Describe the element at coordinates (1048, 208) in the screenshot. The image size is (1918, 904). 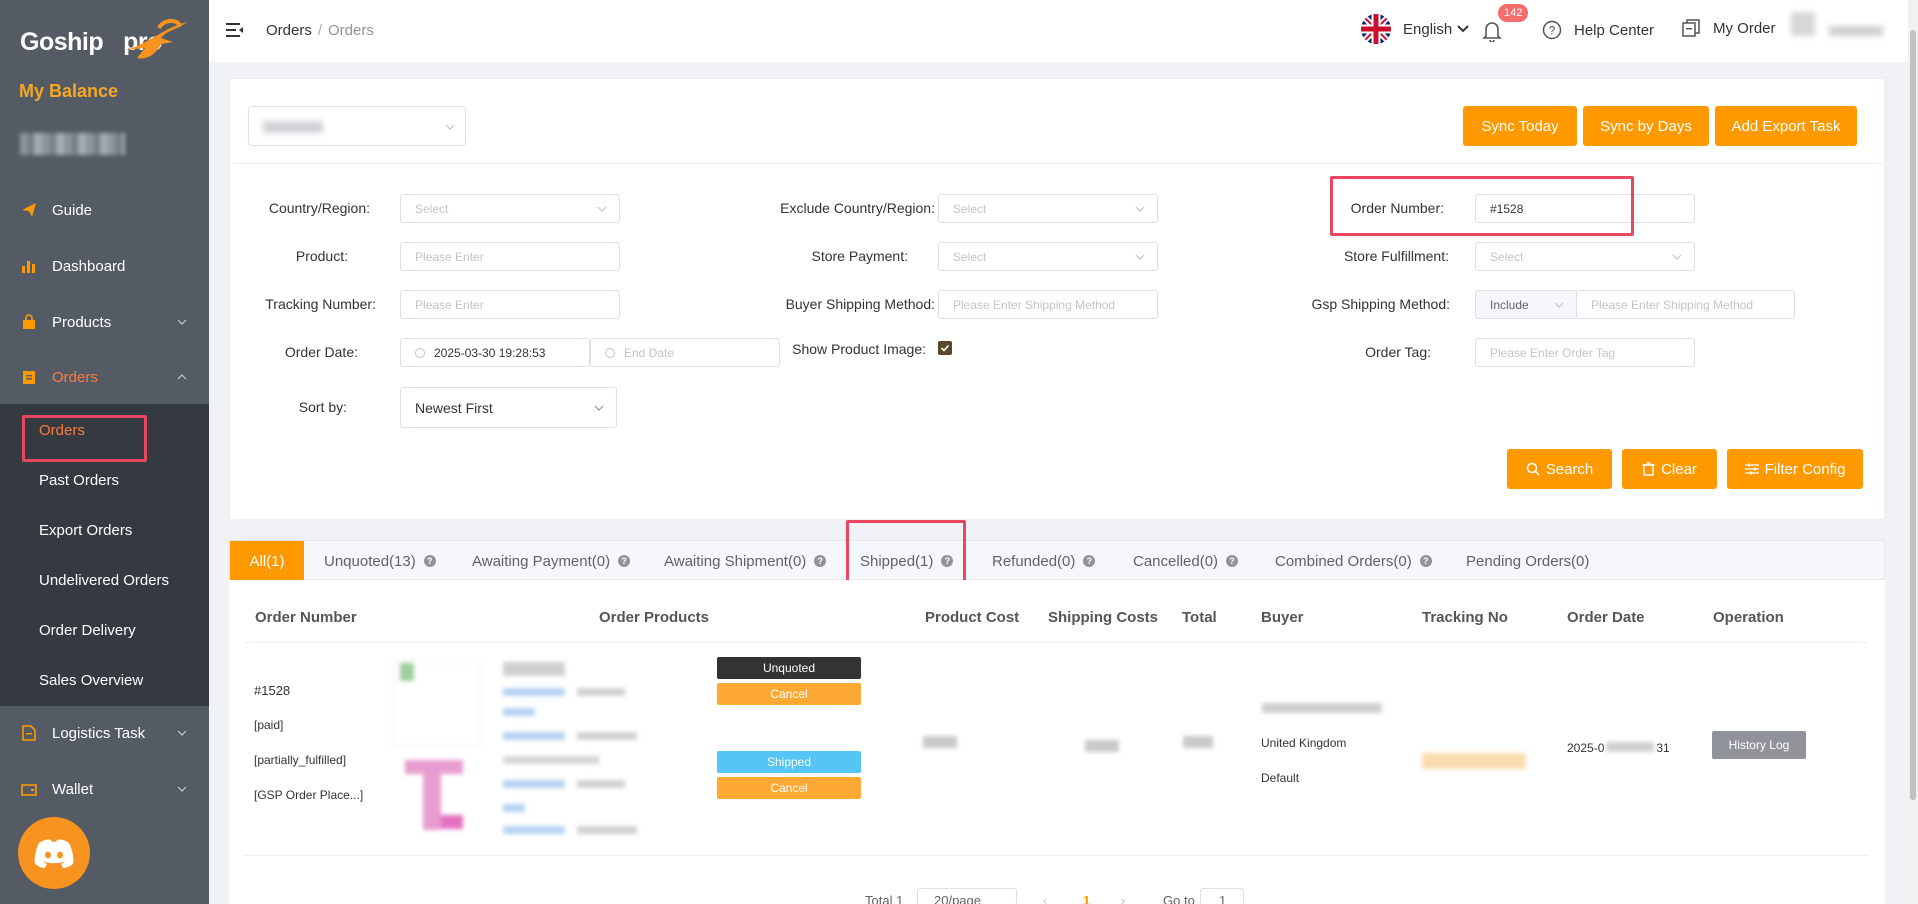
I see `exclude-country-select: Select` at that location.